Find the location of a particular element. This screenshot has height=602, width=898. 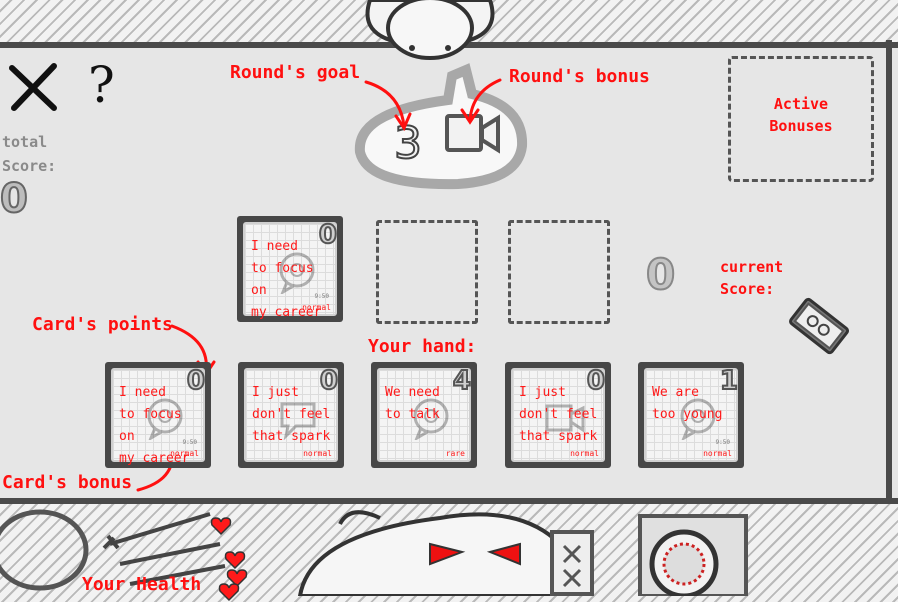

card-face: We need to talk 4 rare is located at coordinates (424, 413).